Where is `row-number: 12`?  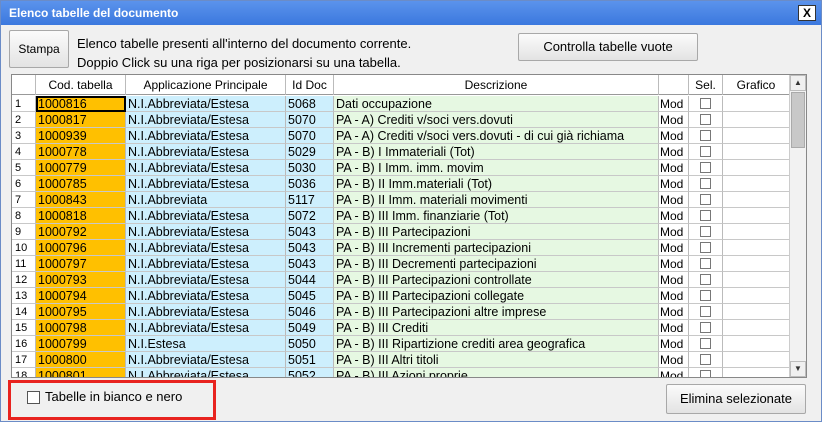
row-number: 12 is located at coordinates (24, 280).